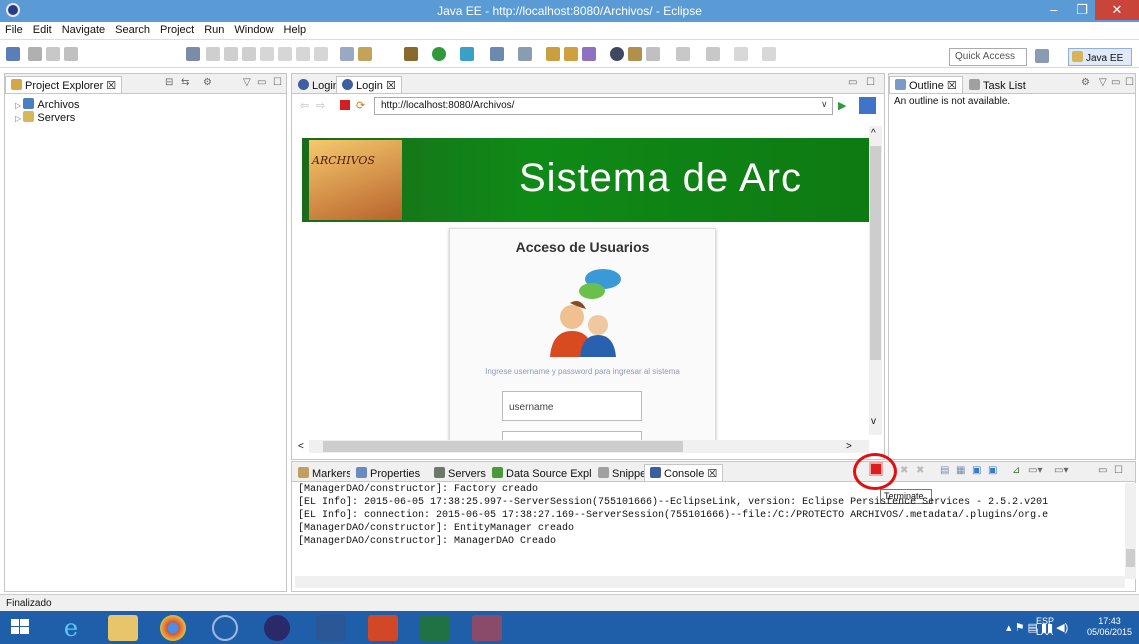 This screenshot has width=1139, height=644. What do you see at coordinates (321, 54) in the screenshot?
I see `step-return-icon` at bounding box center [321, 54].